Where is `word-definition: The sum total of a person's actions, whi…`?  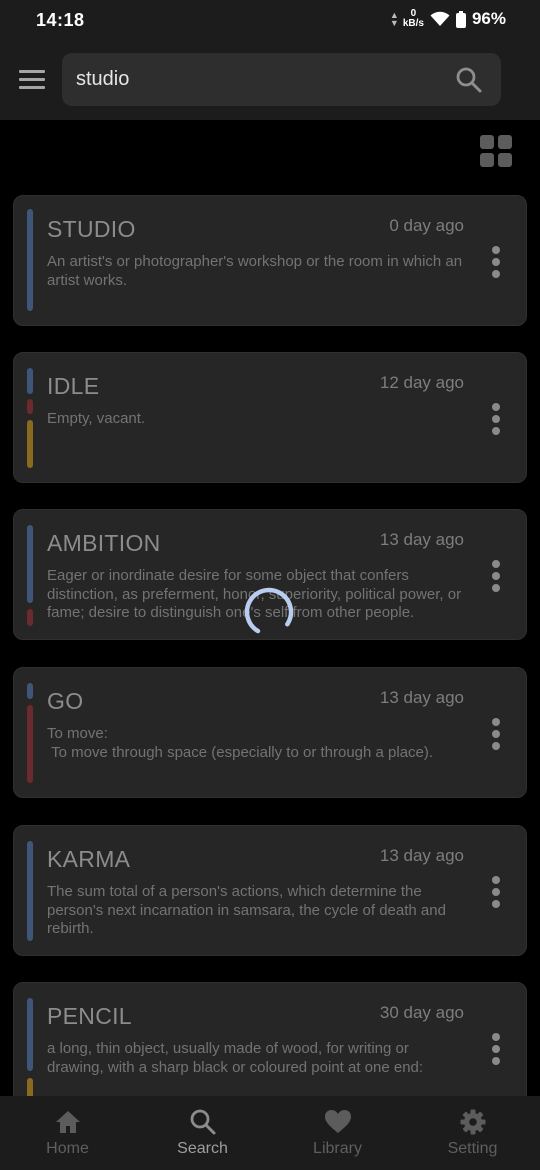
word-definition: The sum total of a person's actions, whi… is located at coordinates (249, 910).